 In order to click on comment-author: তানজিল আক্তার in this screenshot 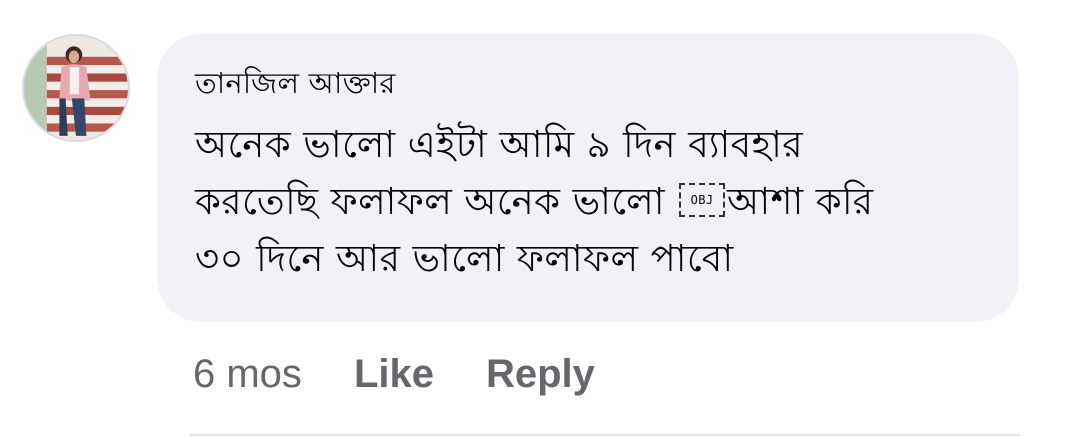, I will do `click(592, 83)`.